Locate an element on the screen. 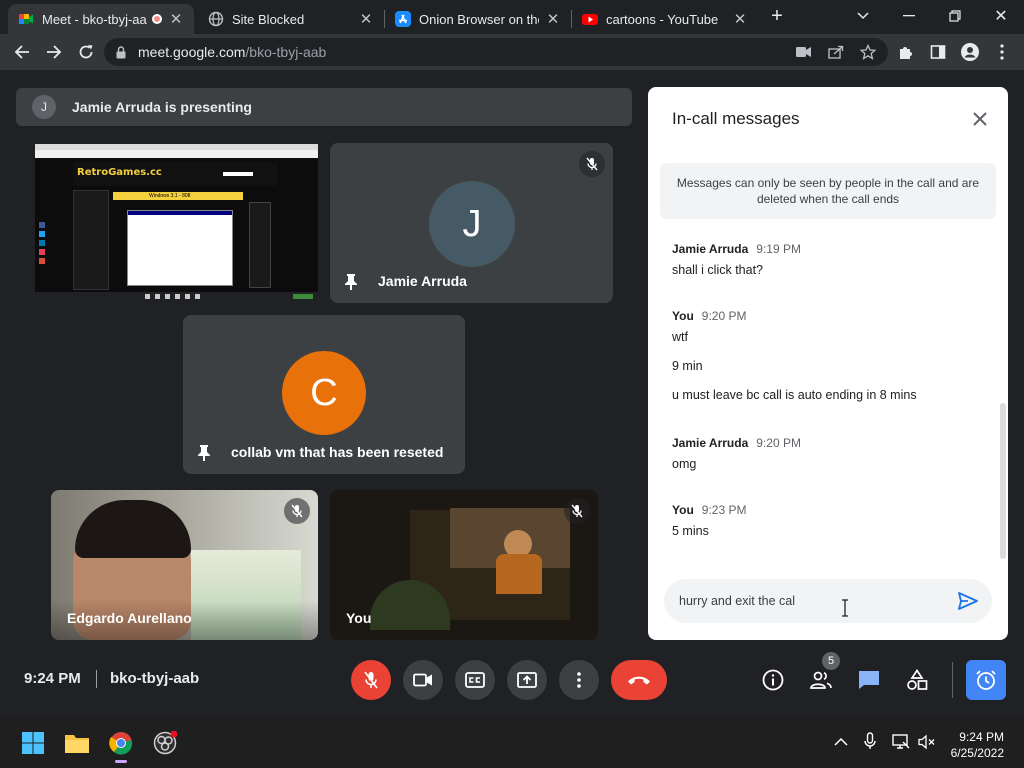 Image resolution: width=1024 pixels, height=768 pixels. share-icon is located at coordinates (836, 52).